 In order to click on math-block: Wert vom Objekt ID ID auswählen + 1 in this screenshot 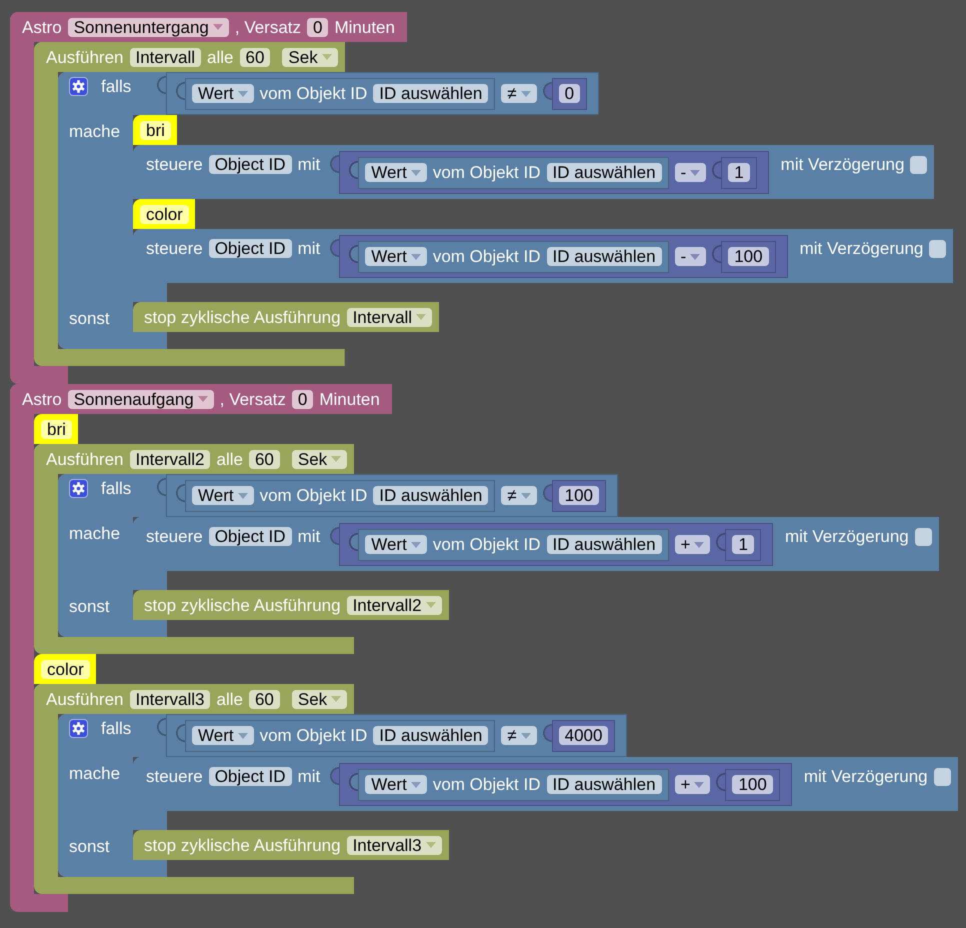, I will do `click(551, 544)`.